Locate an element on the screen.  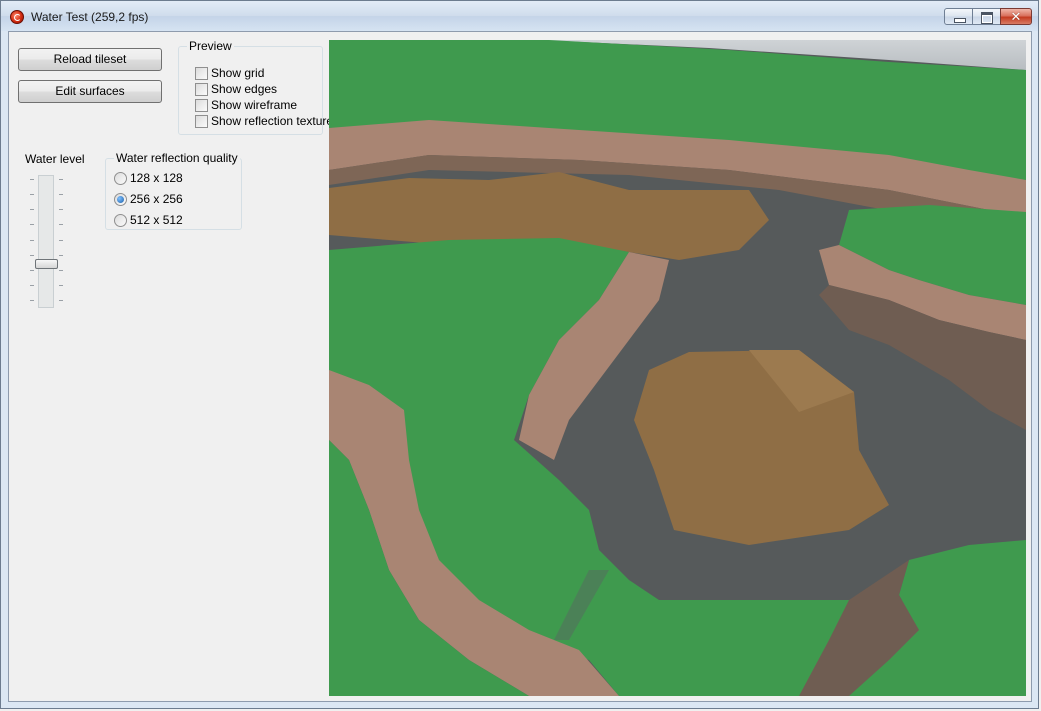
radio-button-selected is located at coordinates (120, 199).